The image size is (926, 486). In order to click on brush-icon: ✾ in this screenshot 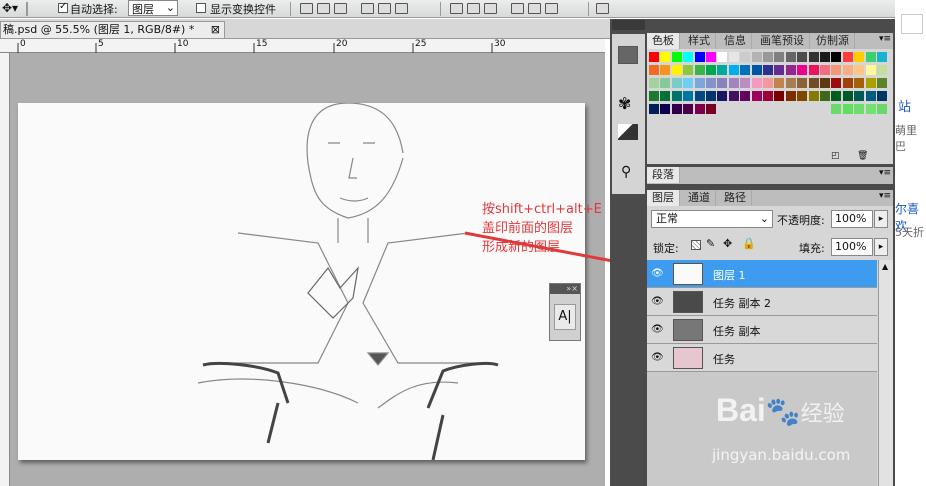, I will do `click(624, 103)`.